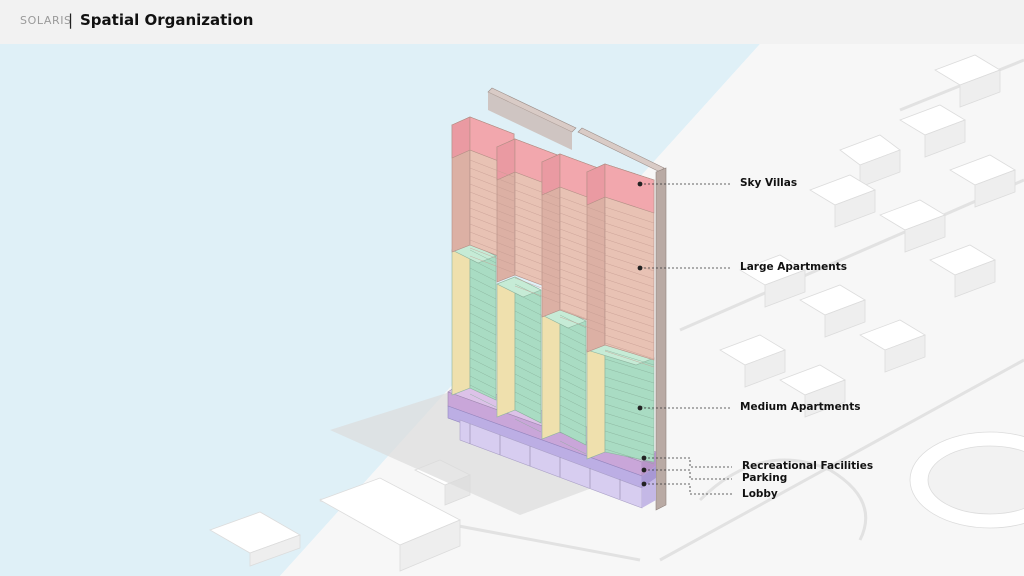 The image size is (1024, 576). I want to click on brand-name: SOLARIS, so click(46, 20).